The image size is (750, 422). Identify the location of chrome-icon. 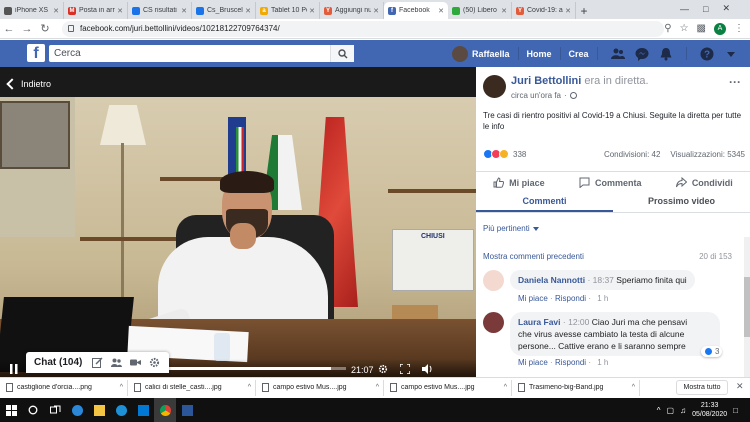
(165, 410).